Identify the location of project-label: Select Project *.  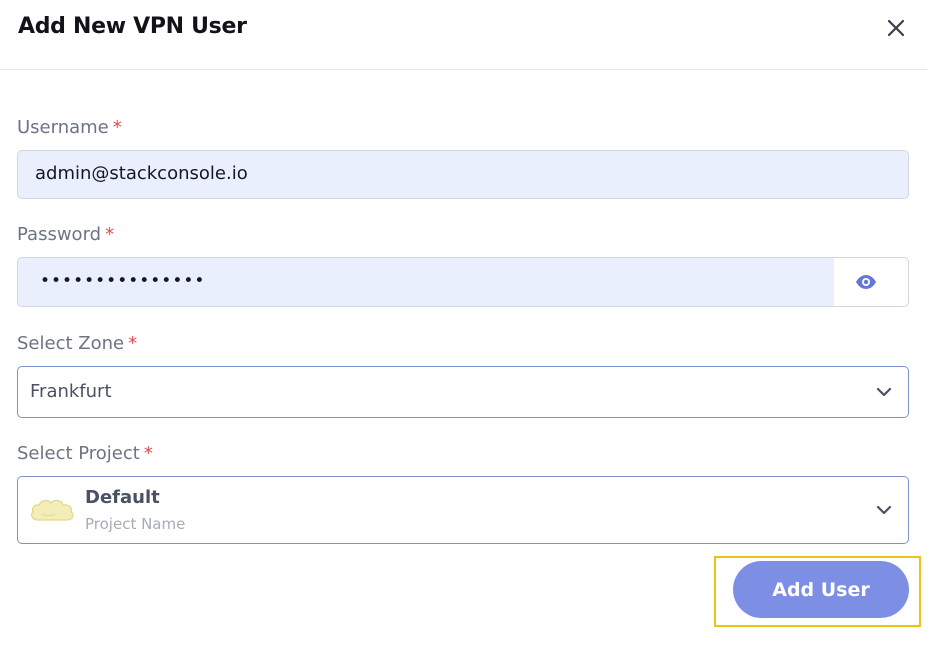
(85, 453).